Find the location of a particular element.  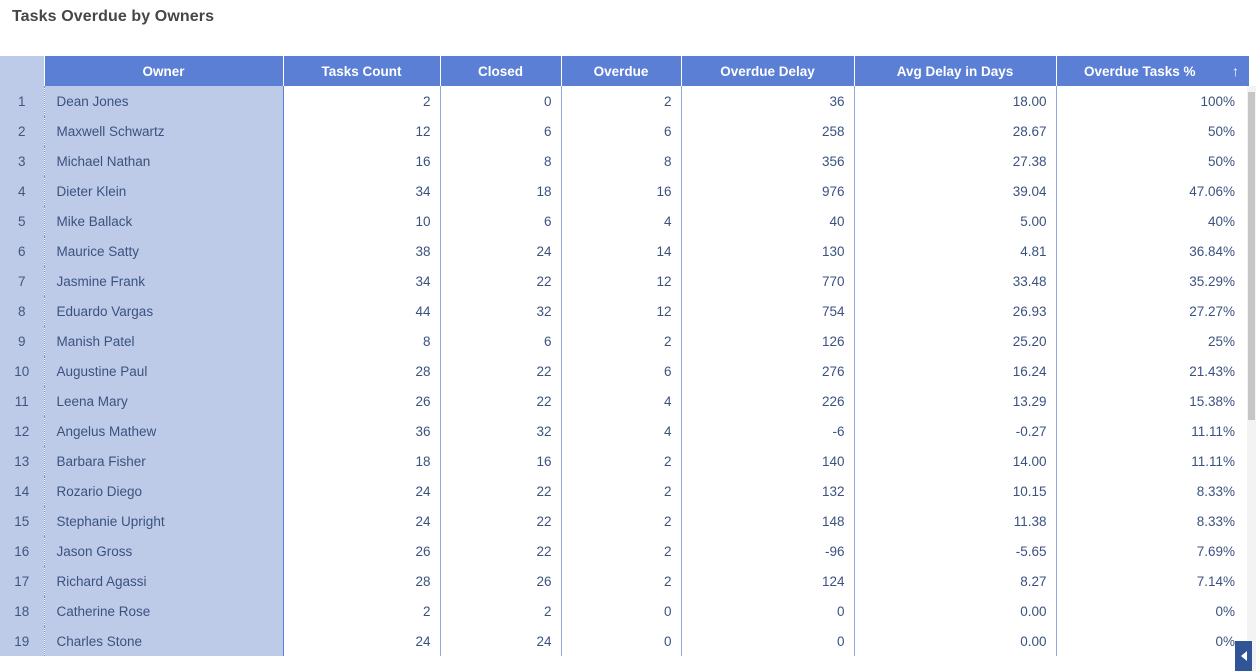

closed-cell: 16 is located at coordinates (501, 461).